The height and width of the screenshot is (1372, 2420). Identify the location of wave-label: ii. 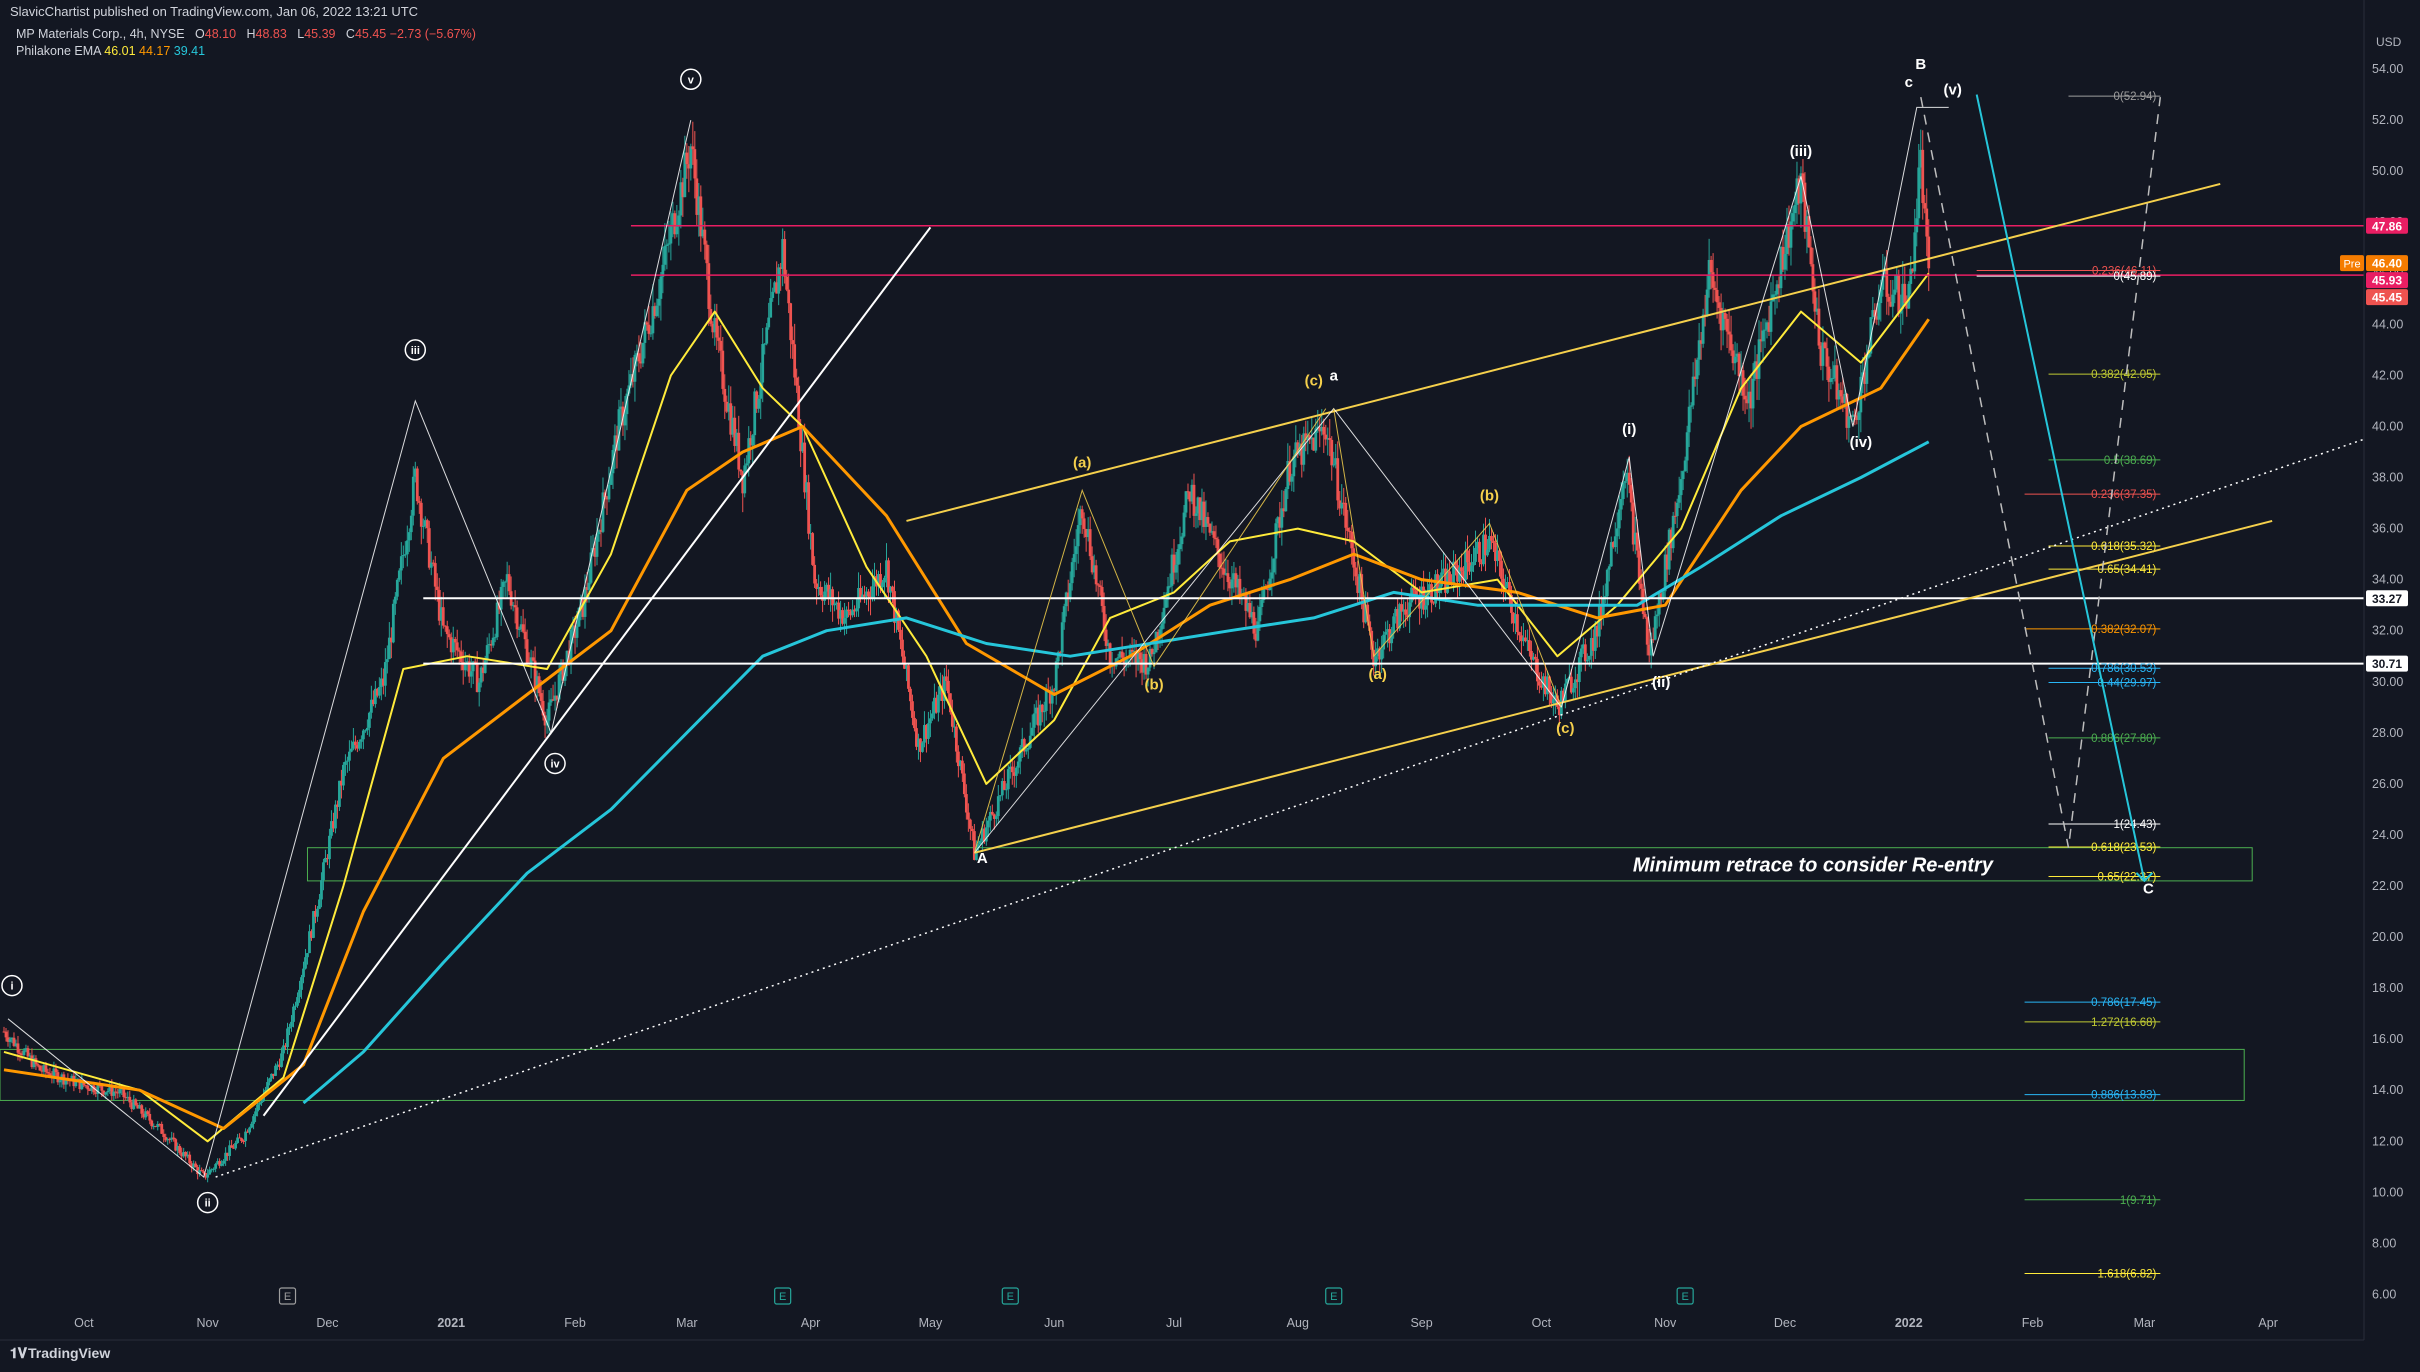
(208, 1204).